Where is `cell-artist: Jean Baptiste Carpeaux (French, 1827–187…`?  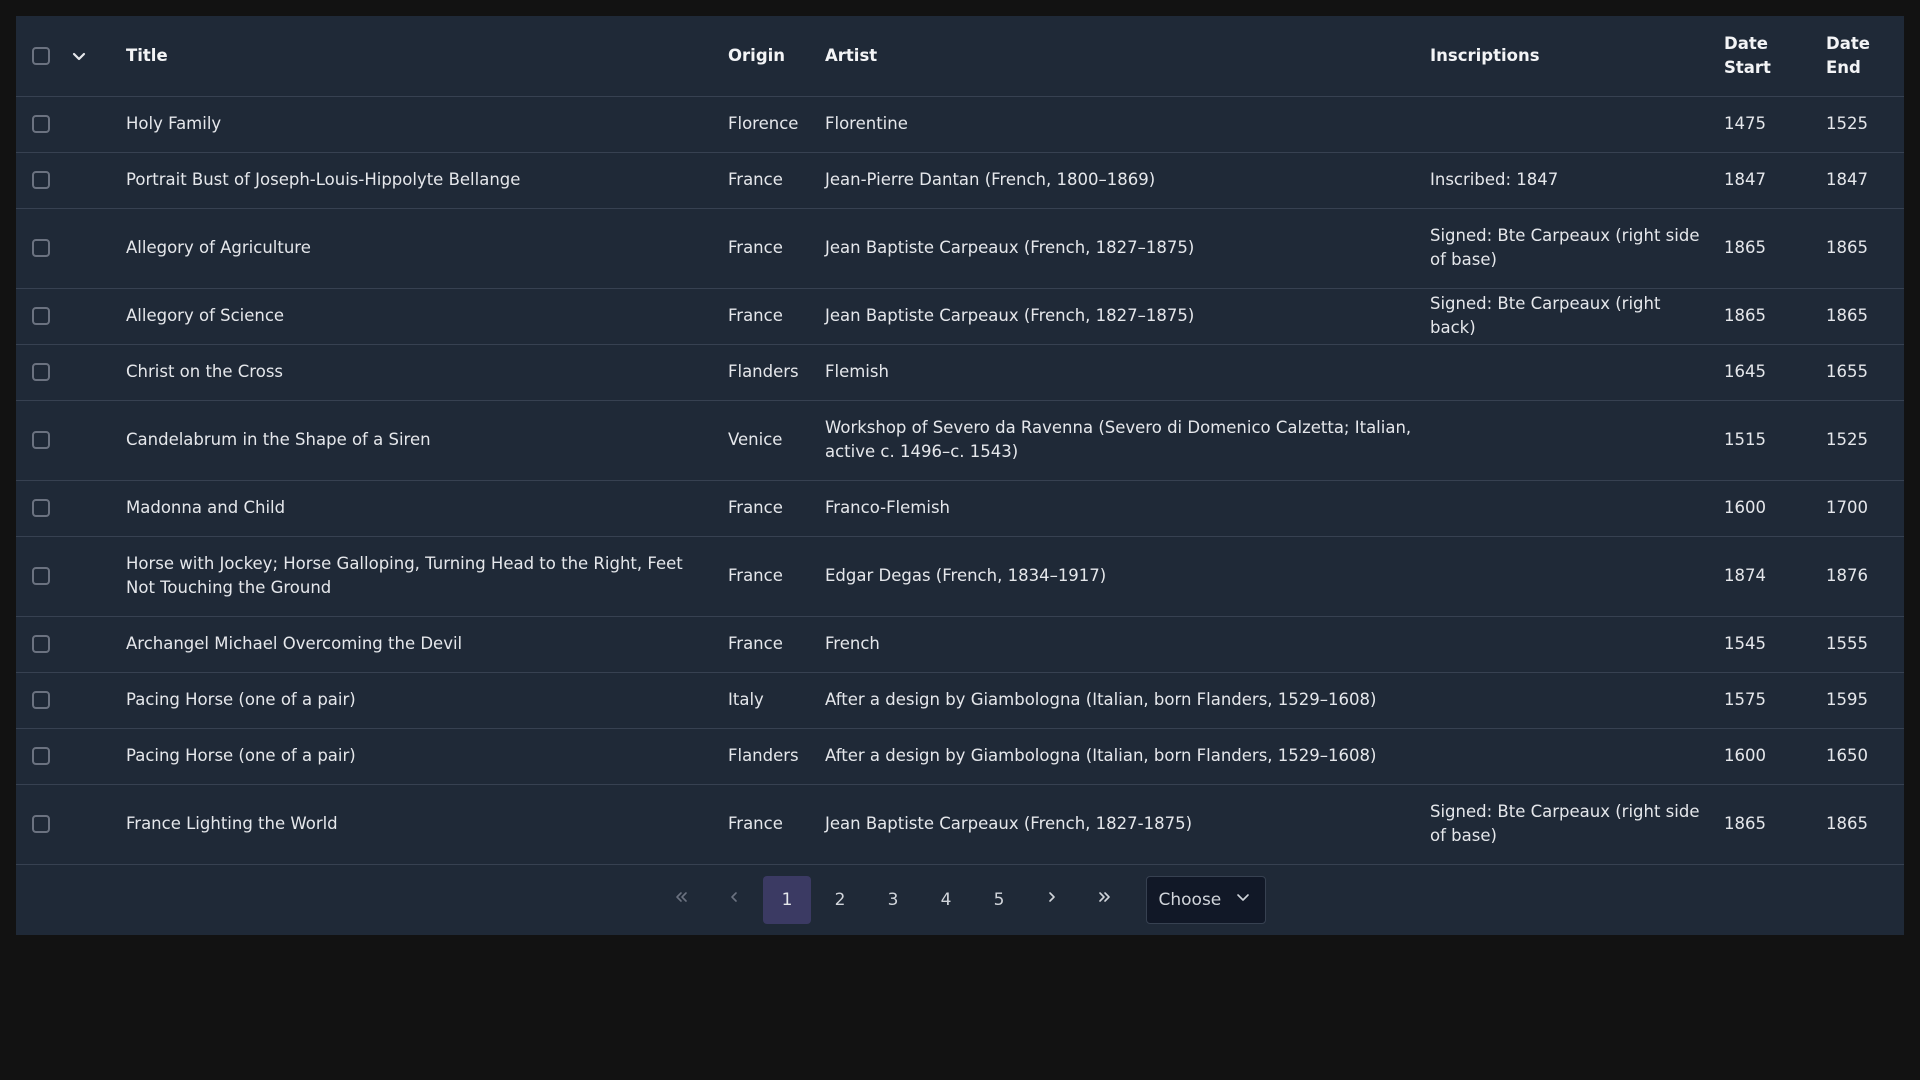 cell-artist: Jean Baptiste Carpeaux (French, 1827–187… is located at coordinates (1127, 316).